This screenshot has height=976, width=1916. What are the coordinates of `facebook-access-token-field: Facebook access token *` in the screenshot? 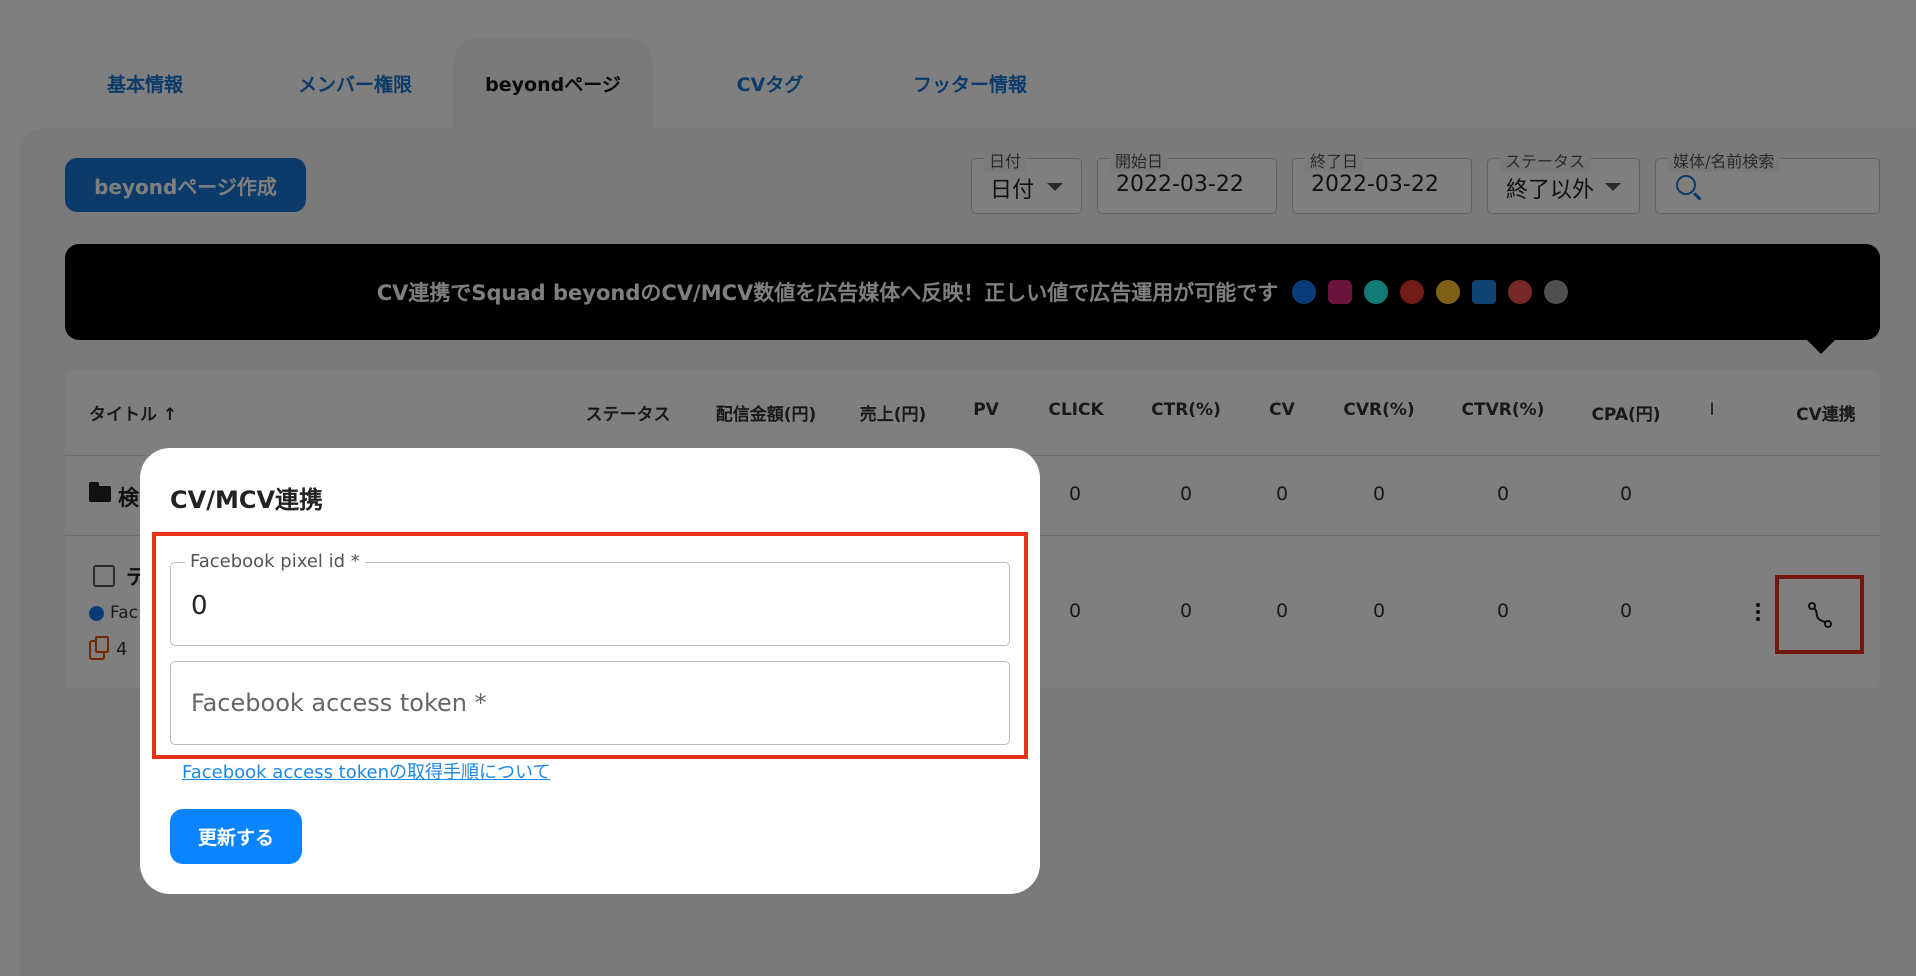 It's located at (590, 703).